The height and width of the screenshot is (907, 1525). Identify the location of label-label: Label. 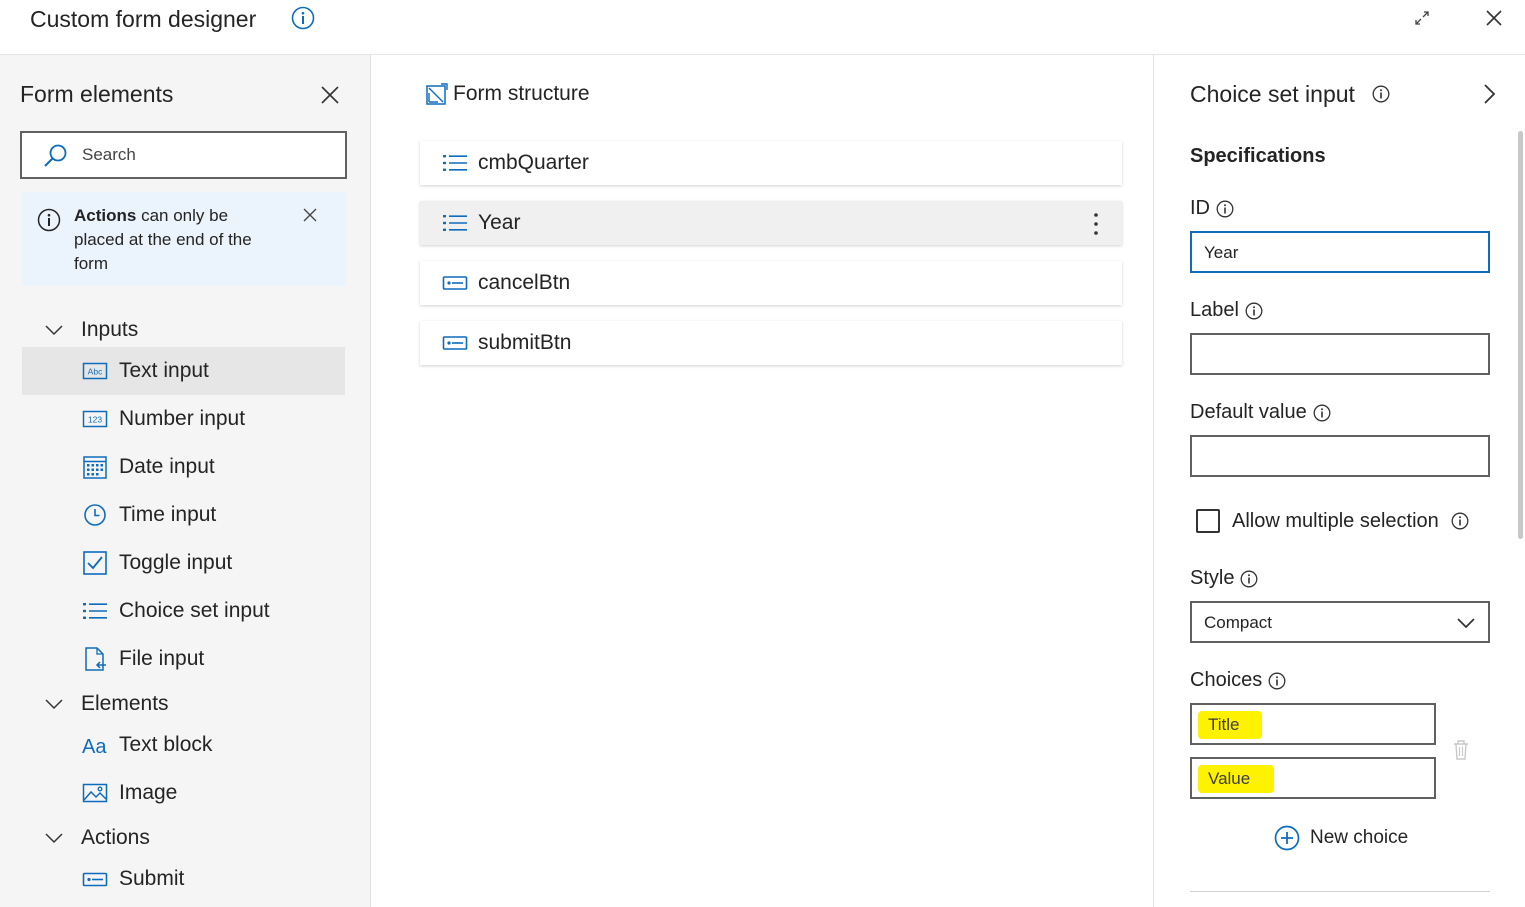
(1226, 310).